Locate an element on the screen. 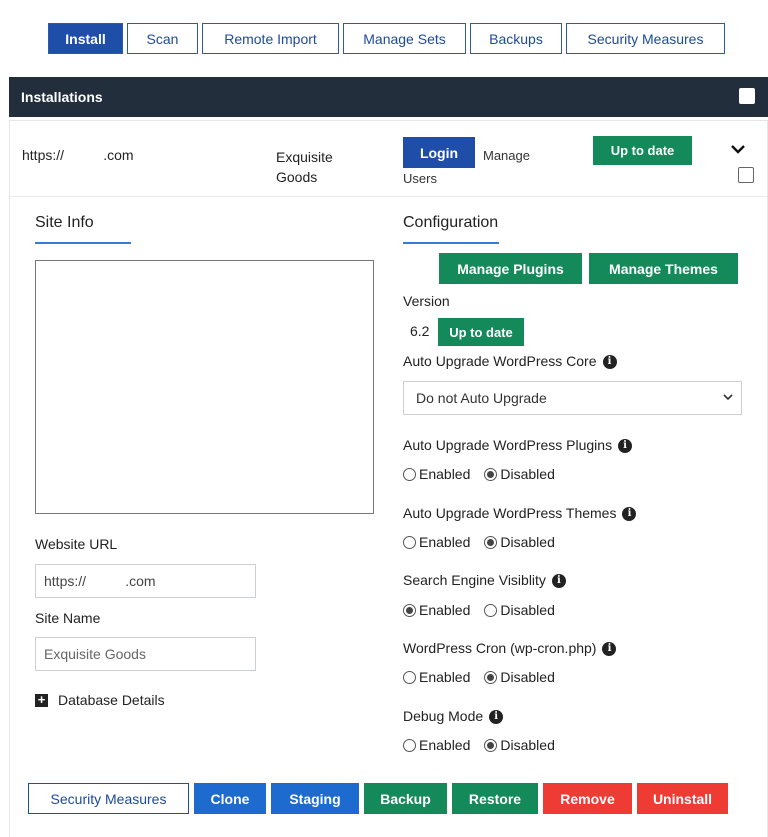  configuration-title: Configuration is located at coordinates (451, 222).